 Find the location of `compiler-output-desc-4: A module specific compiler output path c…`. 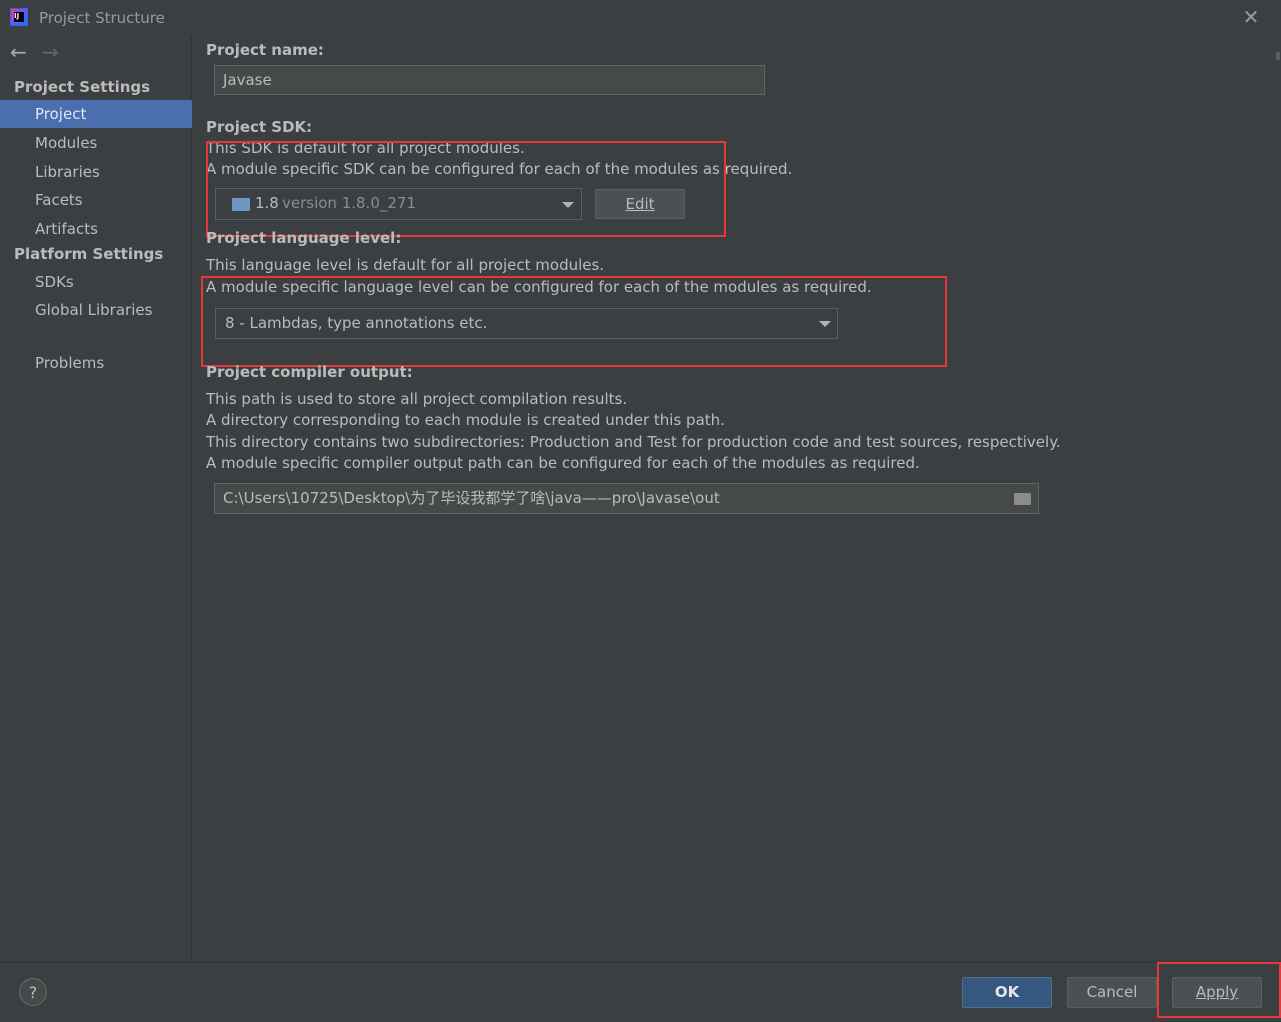

compiler-output-desc-4: A module specific compiler output path c… is located at coordinates (563, 463).